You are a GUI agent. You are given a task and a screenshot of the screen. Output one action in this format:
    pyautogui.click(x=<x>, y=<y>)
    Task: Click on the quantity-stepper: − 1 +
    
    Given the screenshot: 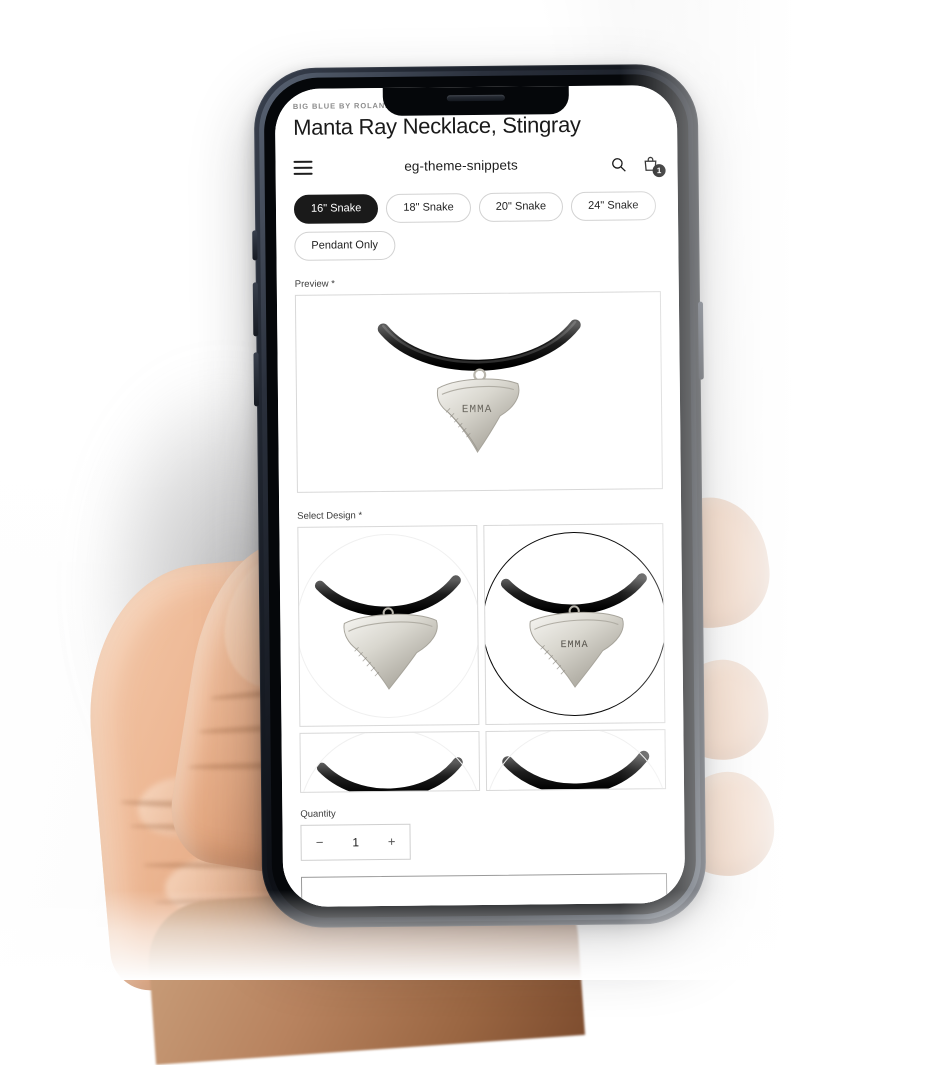 What is the action you would take?
    pyautogui.click(x=355, y=842)
    